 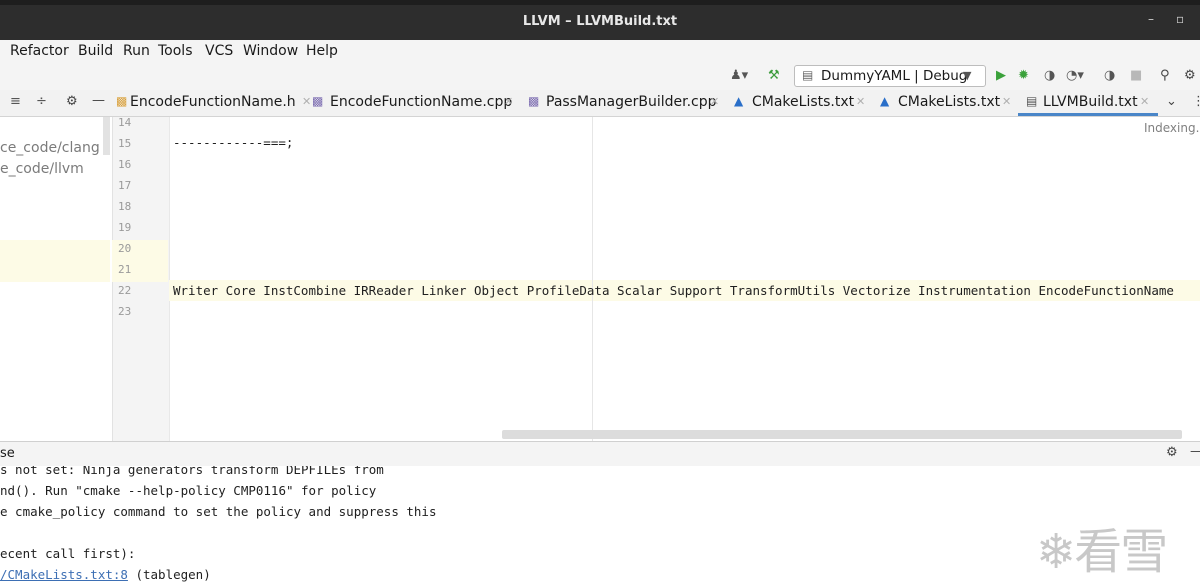 What do you see at coordinates (1088, 114) in the screenshot?
I see `active-tab-indicator` at bounding box center [1088, 114].